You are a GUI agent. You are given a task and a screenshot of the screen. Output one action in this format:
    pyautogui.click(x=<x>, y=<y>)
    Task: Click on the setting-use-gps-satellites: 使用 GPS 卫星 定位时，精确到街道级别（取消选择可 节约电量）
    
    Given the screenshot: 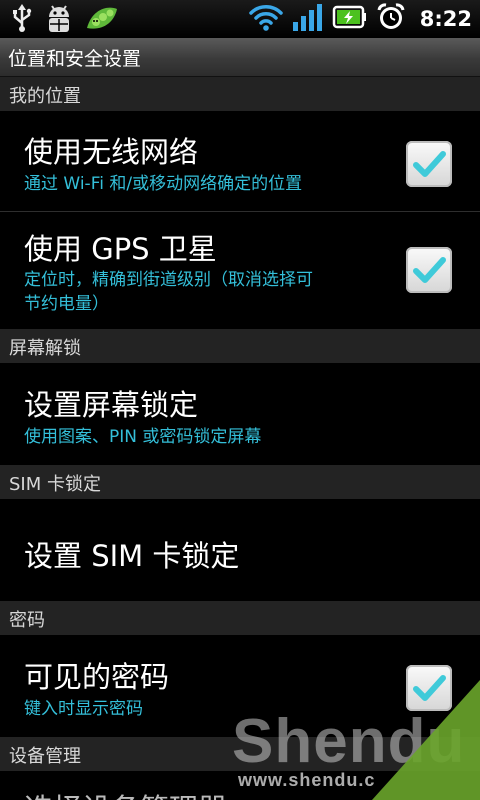 What is the action you would take?
    pyautogui.click(x=240, y=270)
    